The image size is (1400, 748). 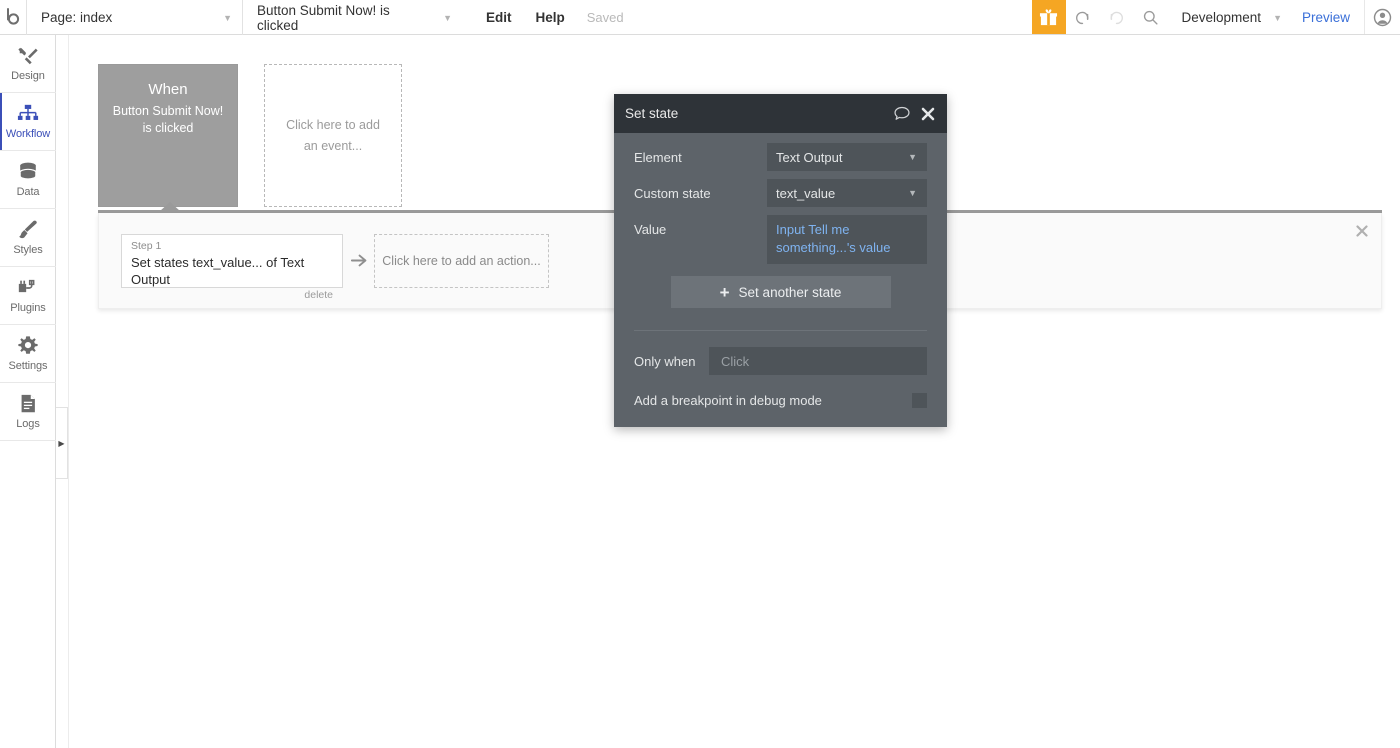 I want to click on element-label: Element, so click(x=658, y=157).